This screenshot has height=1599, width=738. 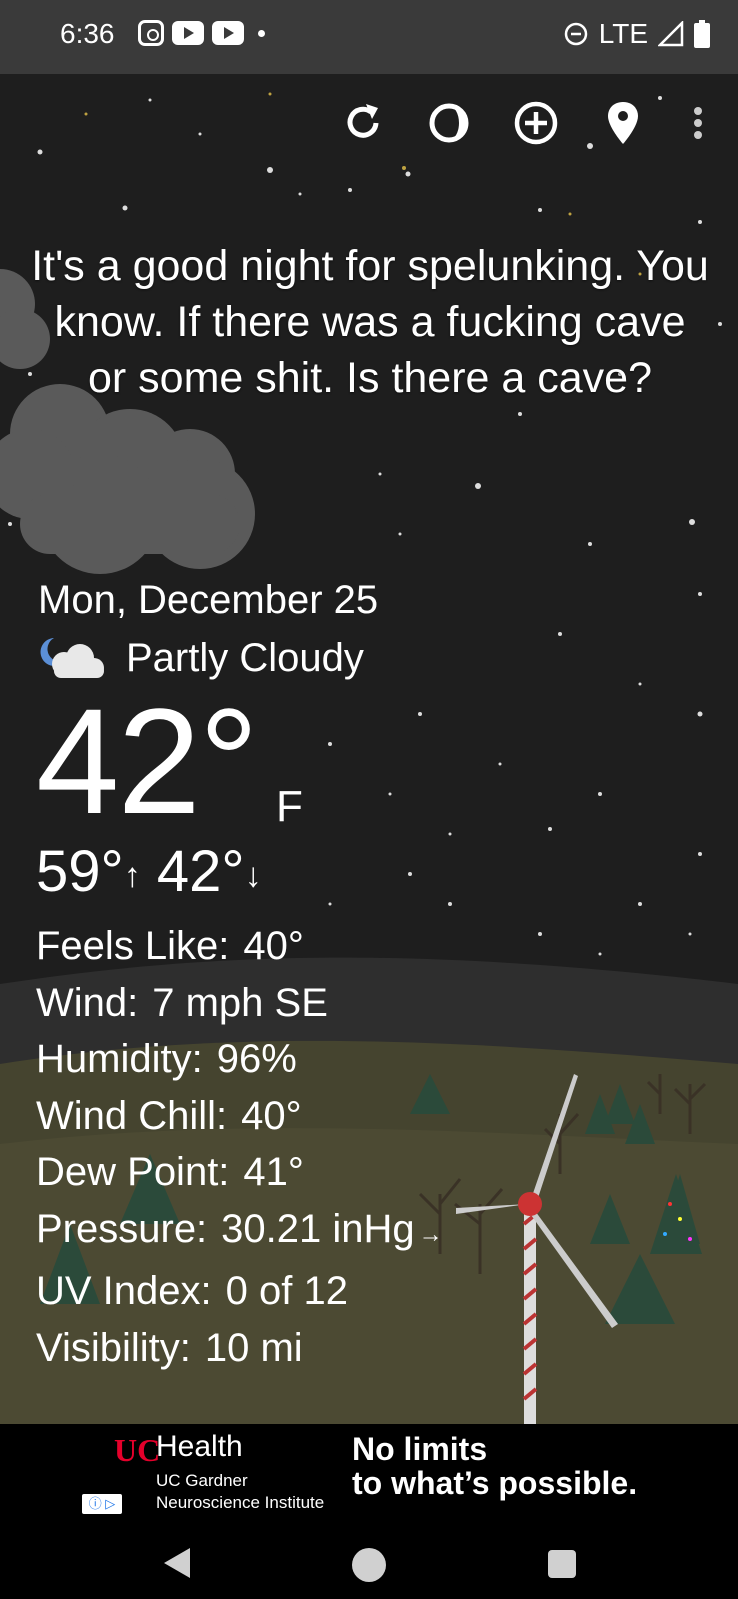 What do you see at coordinates (671, 34) in the screenshot?
I see `signal-icon` at bounding box center [671, 34].